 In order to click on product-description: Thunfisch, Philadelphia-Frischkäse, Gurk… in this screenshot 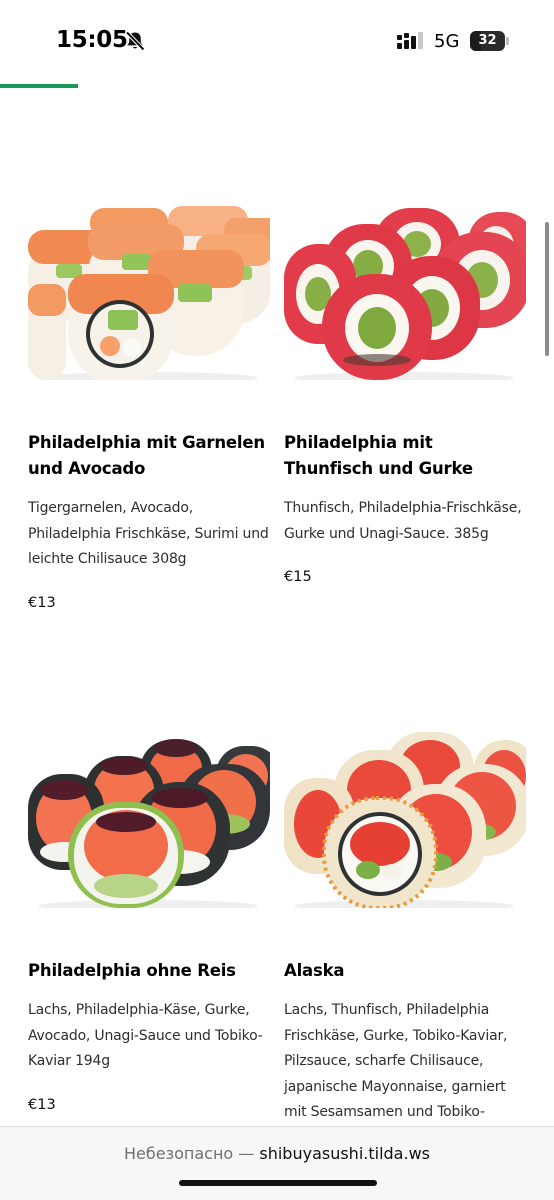, I will do `click(403, 521)`.